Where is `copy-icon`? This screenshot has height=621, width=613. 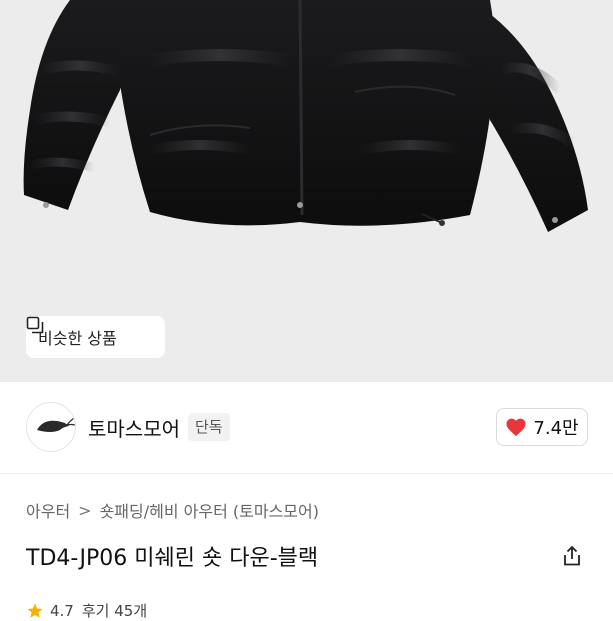 copy-icon is located at coordinates (35, 325).